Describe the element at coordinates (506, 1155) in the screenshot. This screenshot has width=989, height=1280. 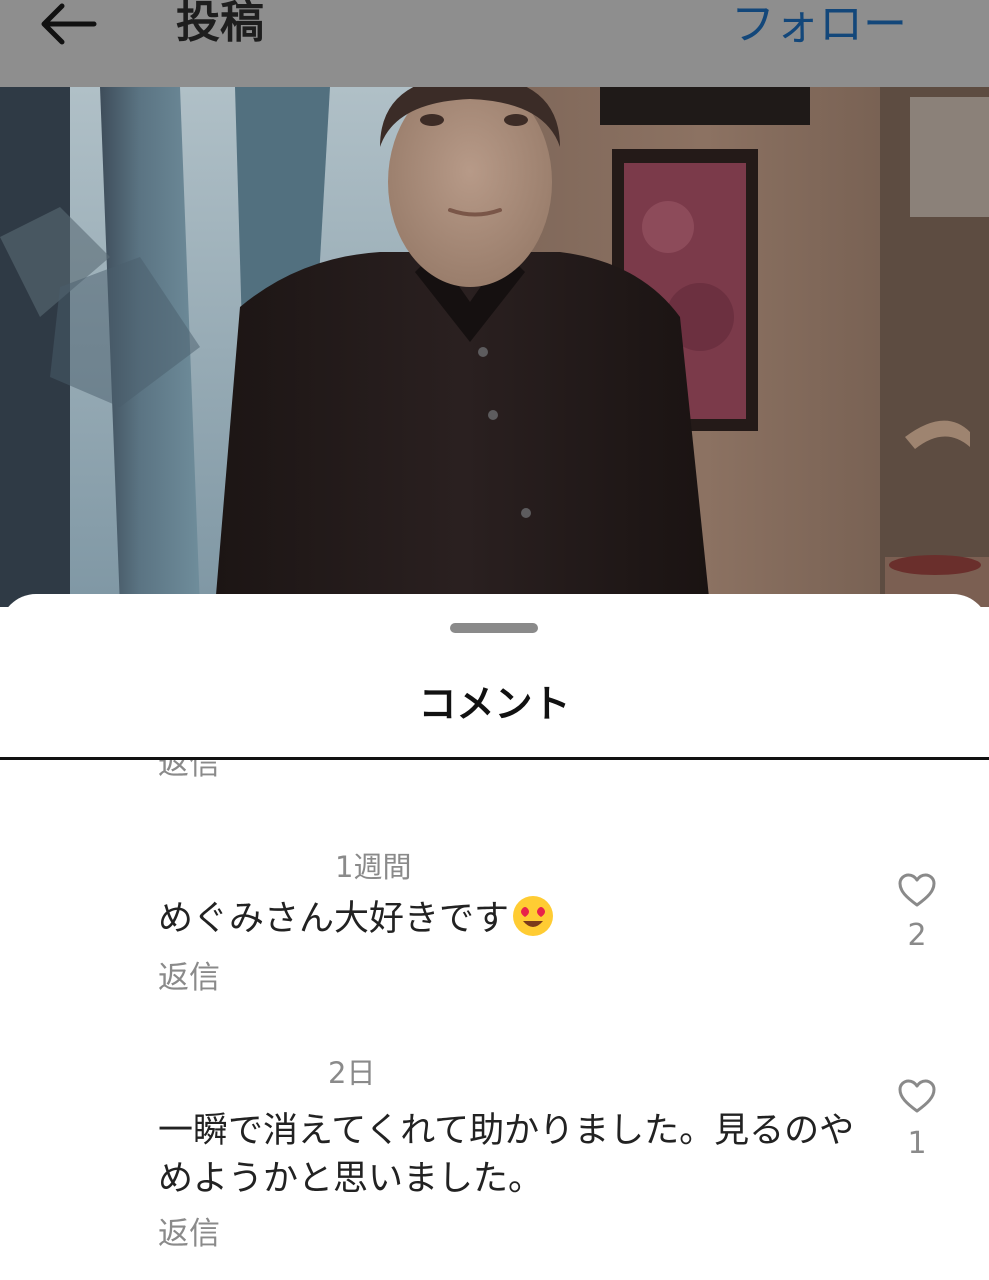
I see `comment-text: 一瞬で消えてくれて助かりました。見るのやめようかと思いました。` at that location.